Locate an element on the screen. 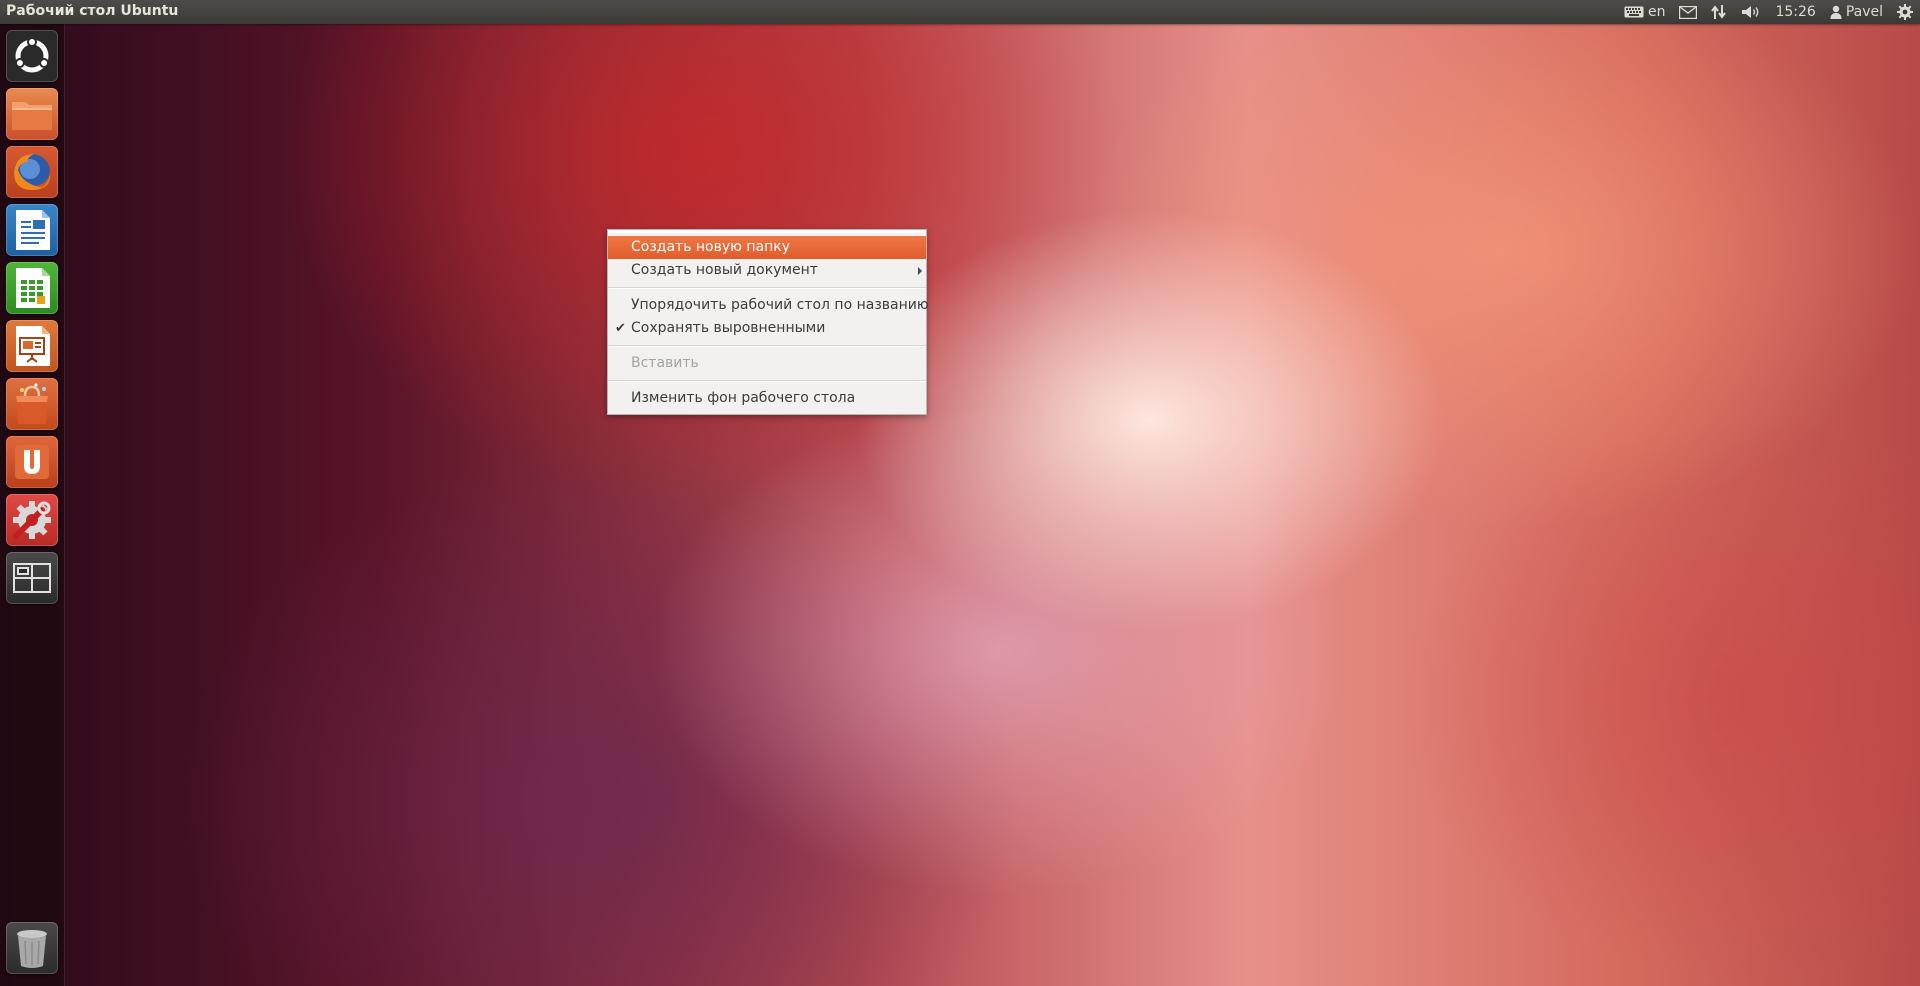  trash-launcher is located at coordinates (32, 948).